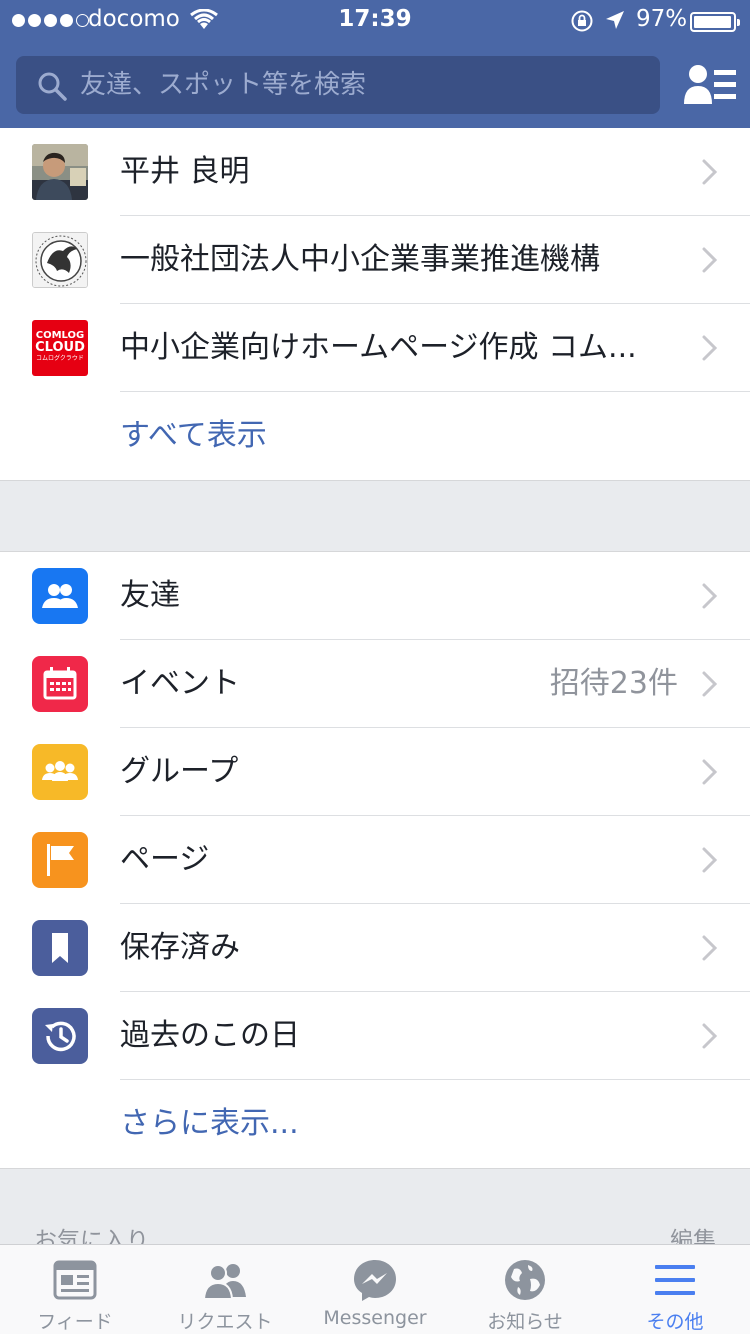 Image resolution: width=750 pixels, height=1334 pixels. I want to click on location-arrow-icon, so click(615, 20).